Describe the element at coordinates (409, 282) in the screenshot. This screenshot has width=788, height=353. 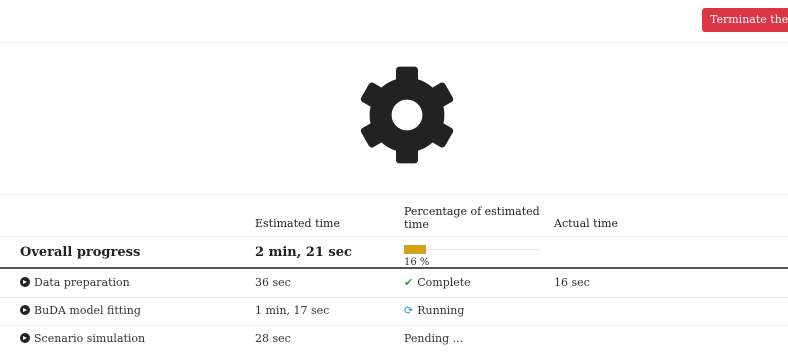
I see `check-icon: ✔` at that location.